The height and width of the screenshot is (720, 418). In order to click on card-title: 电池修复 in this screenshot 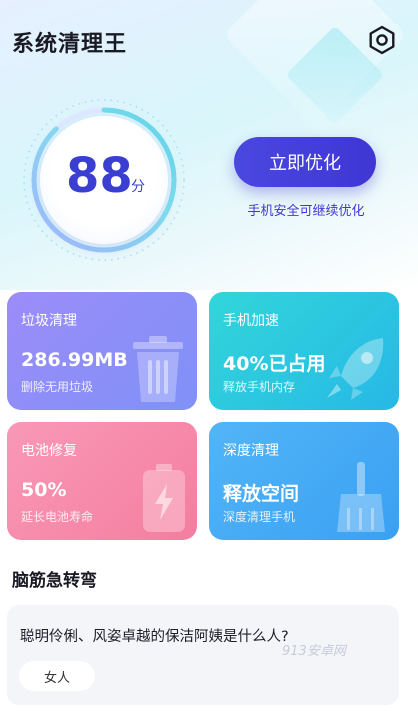, I will do `click(49, 451)`.